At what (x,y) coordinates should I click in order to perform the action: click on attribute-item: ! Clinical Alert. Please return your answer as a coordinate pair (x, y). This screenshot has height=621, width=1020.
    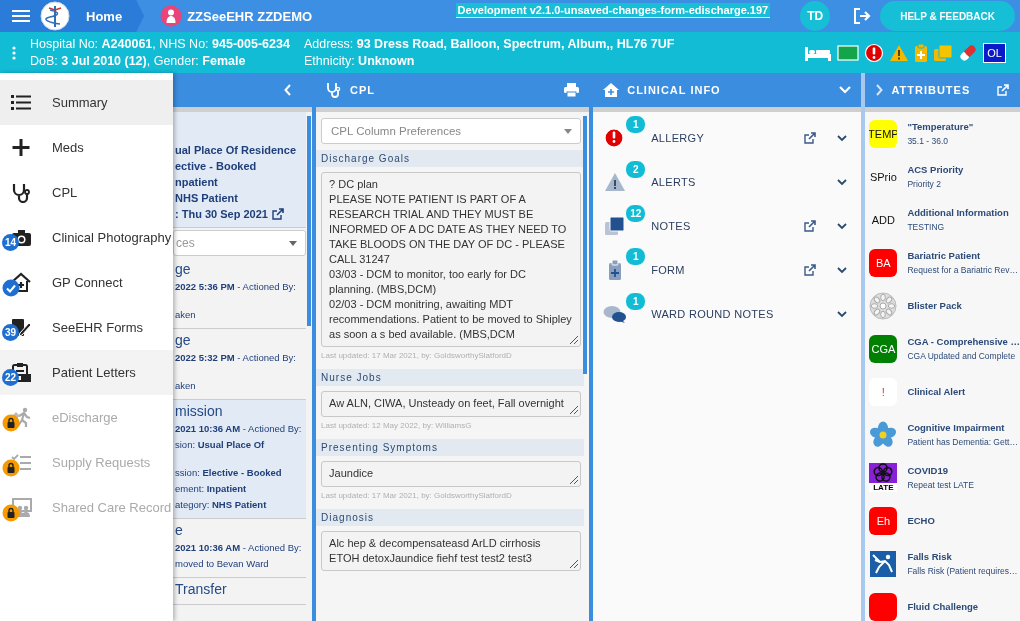
    Looking at the image, I should click on (942, 391).